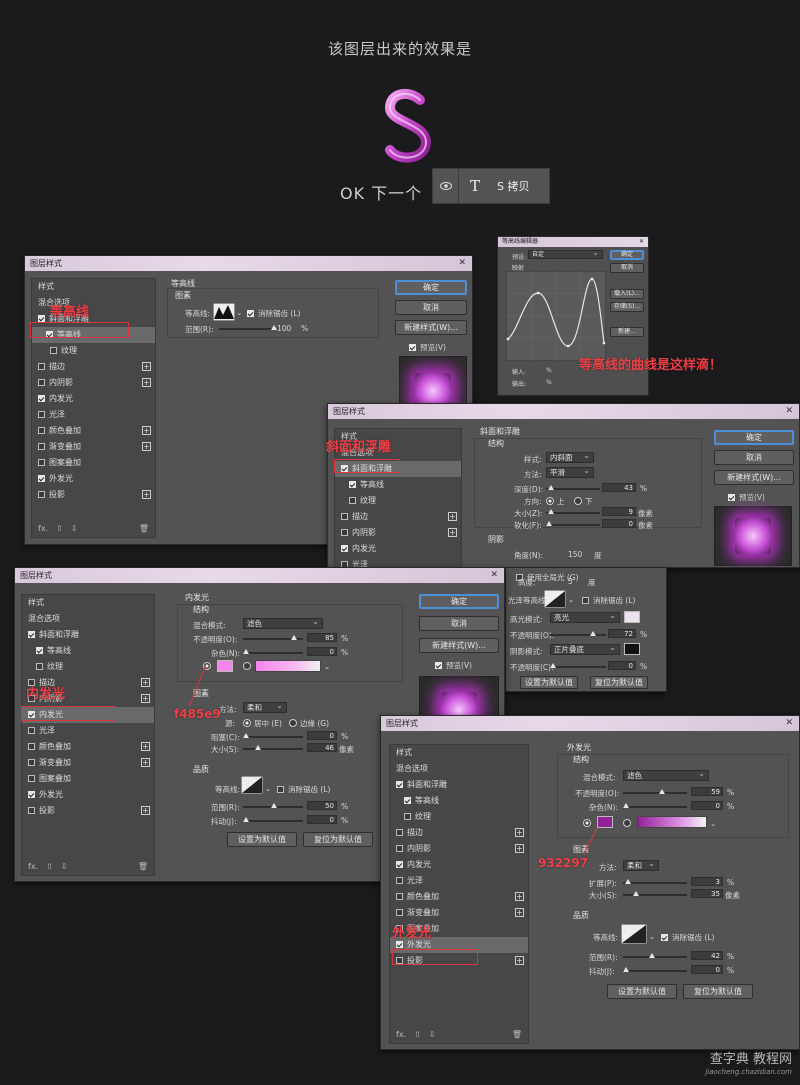  I want to click on sidebar-item-styles: 样式, so click(93, 287).